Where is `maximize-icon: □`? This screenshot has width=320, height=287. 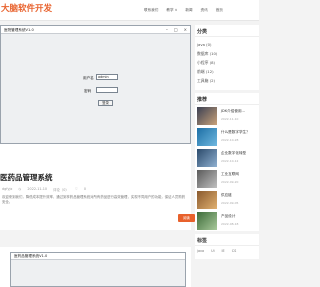
maximize-icon: □ is located at coordinates (175, 29).